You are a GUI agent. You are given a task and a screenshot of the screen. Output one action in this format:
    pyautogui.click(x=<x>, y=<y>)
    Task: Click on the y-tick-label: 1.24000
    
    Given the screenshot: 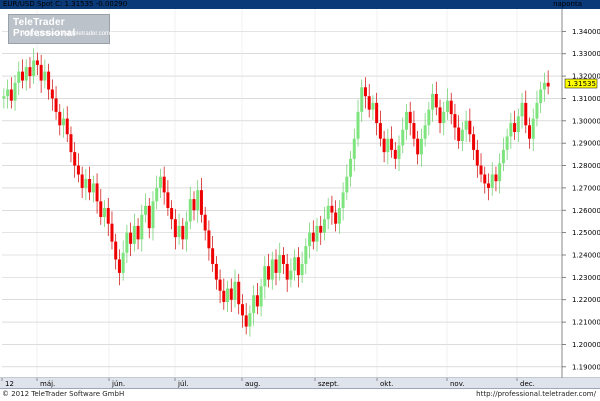 What is the action you would take?
    pyautogui.click(x=586, y=256)
    